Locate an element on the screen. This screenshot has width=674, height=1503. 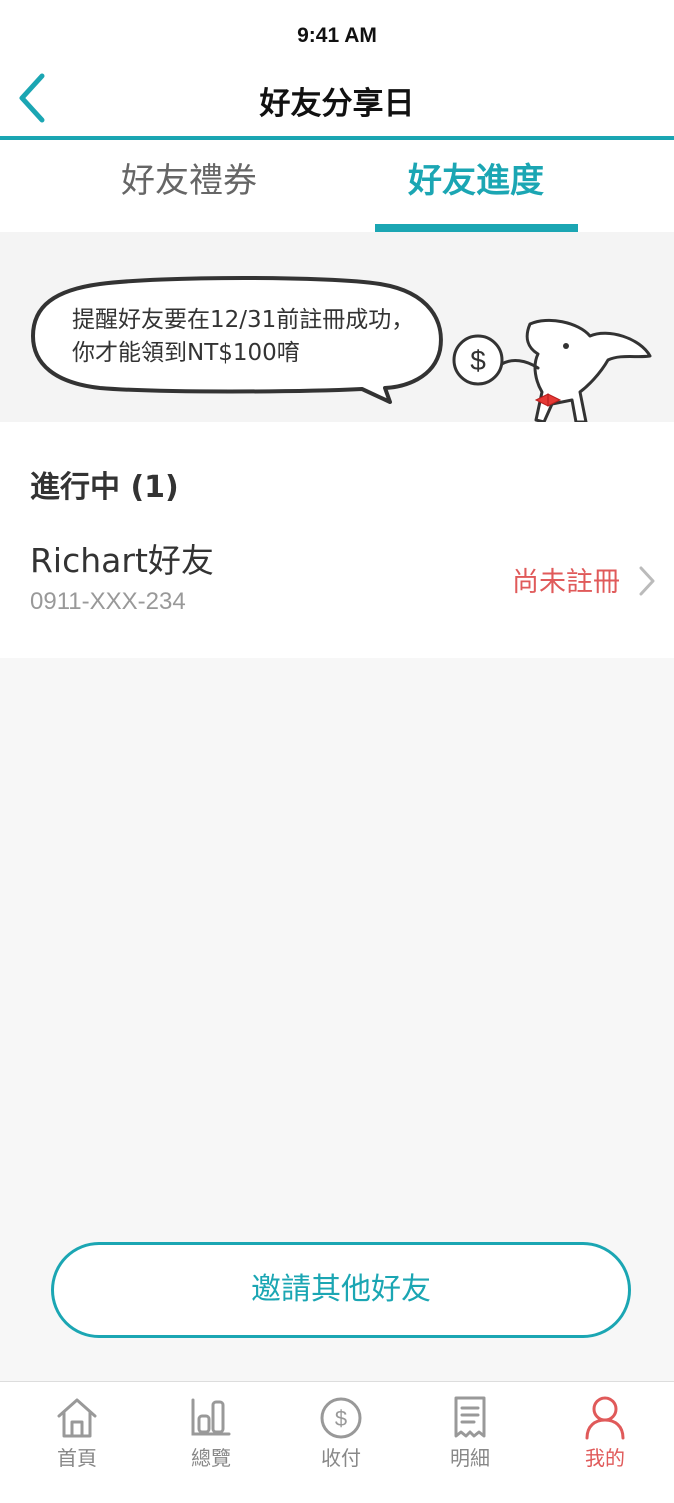
tab-friend-coupons: 好友禮券 is located at coordinates (189, 186).